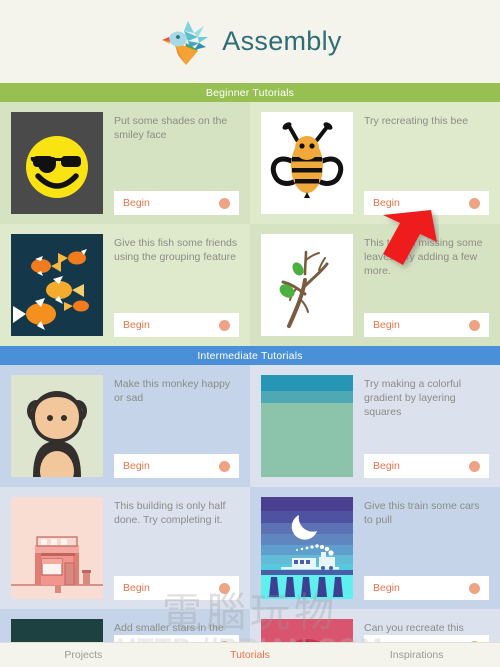  I want to click on pink-storefront-building-thumbnail-icon, so click(57, 548).